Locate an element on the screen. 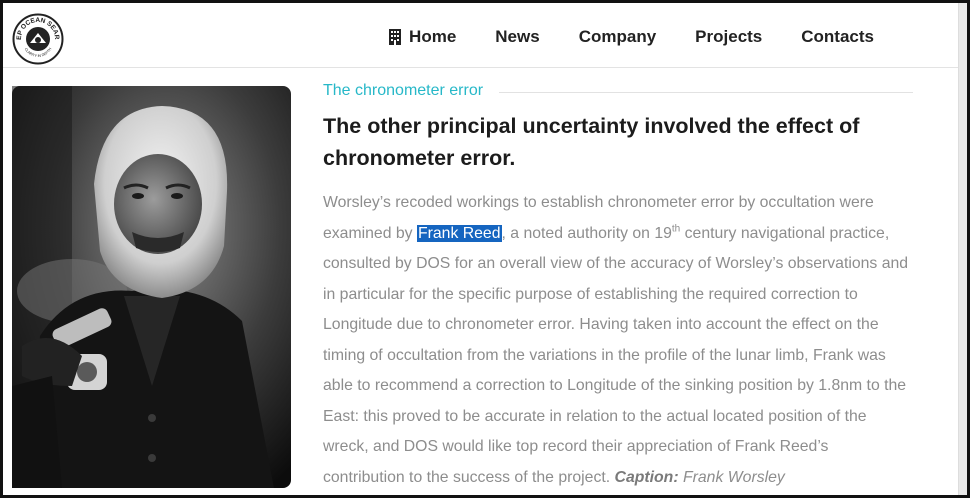 This screenshot has height=498, width=970. caption-text: Frank Worsley is located at coordinates (733, 477).